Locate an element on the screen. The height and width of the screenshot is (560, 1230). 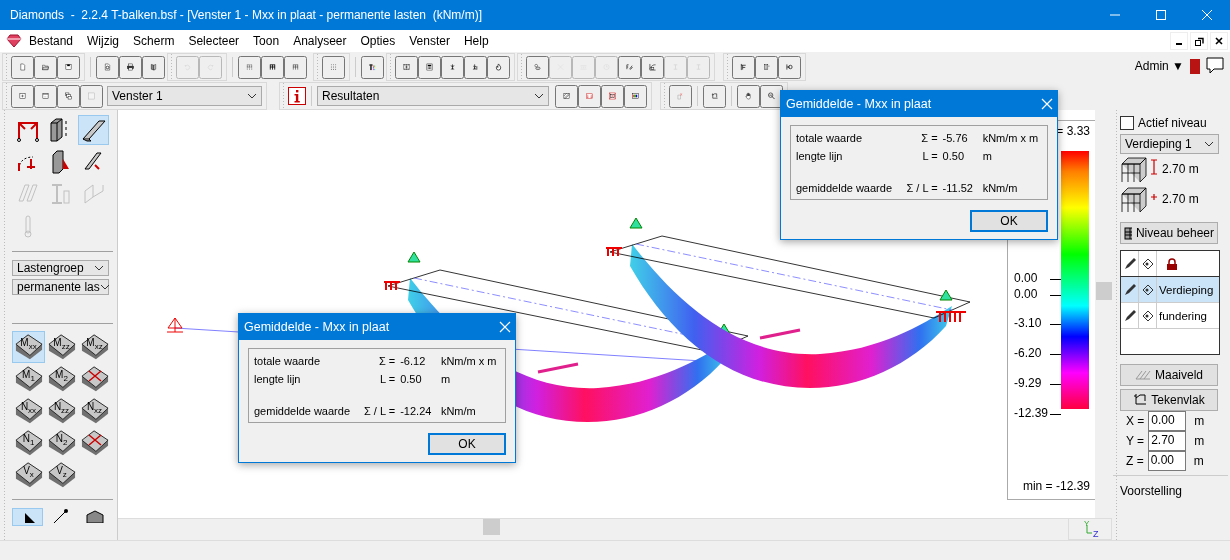
maximize-icon is located at coordinates (1161, 15).